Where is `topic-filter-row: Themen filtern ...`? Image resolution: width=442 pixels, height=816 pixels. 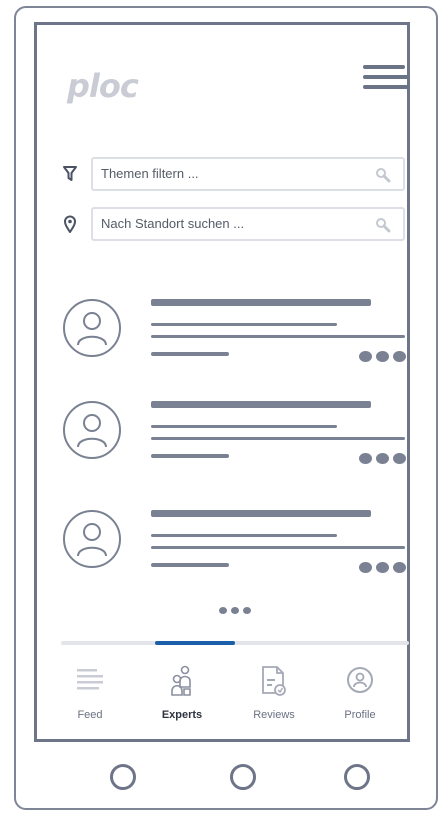 topic-filter-row: Themen filtern ... is located at coordinates (236, 174).